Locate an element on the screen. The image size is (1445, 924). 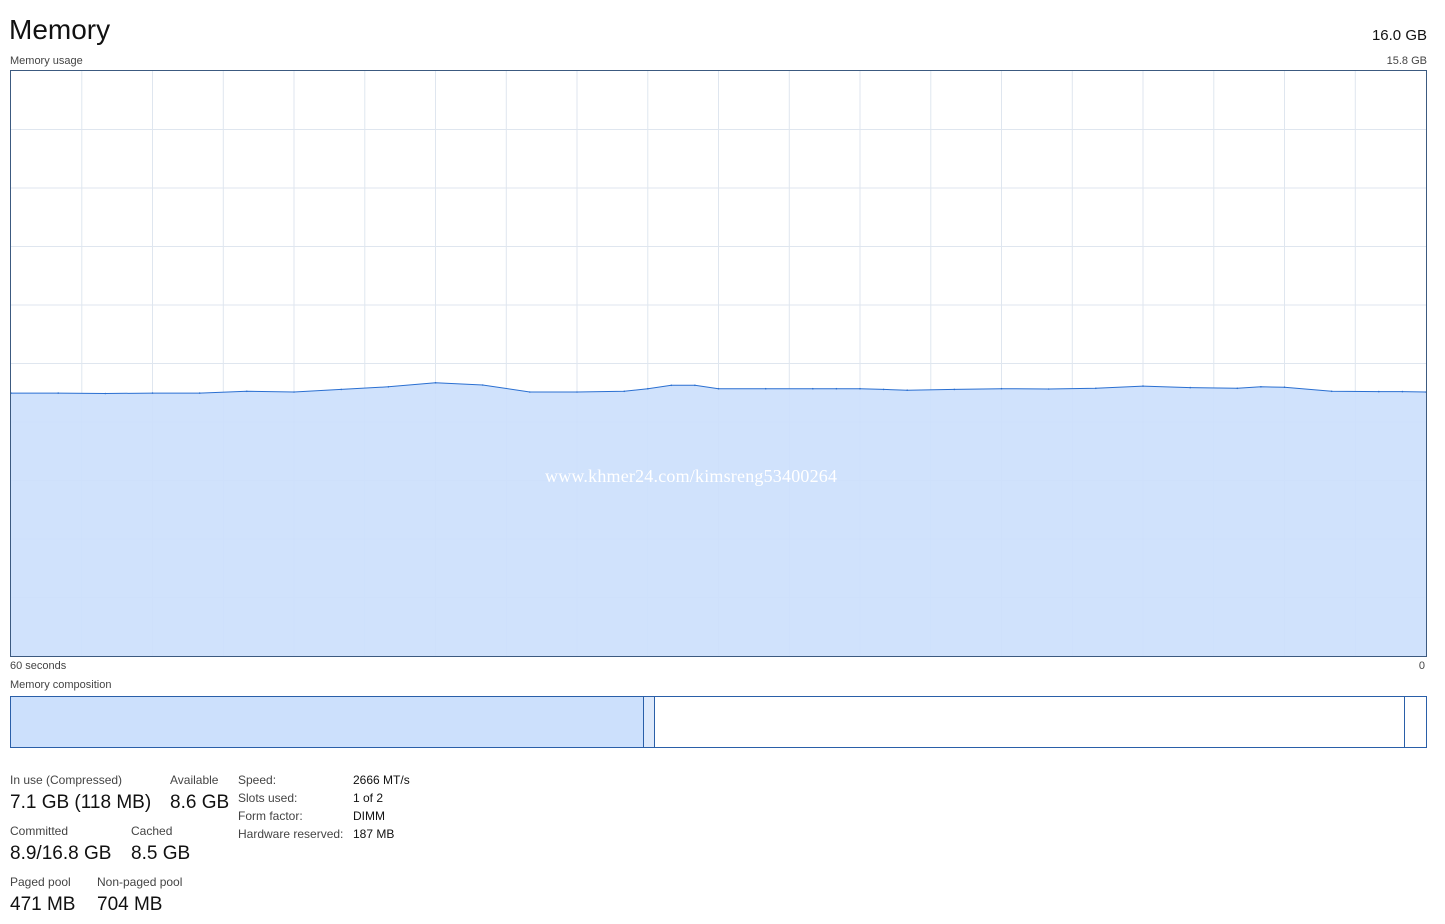
composition-standby-segment is located at coordinates (1030, 722).